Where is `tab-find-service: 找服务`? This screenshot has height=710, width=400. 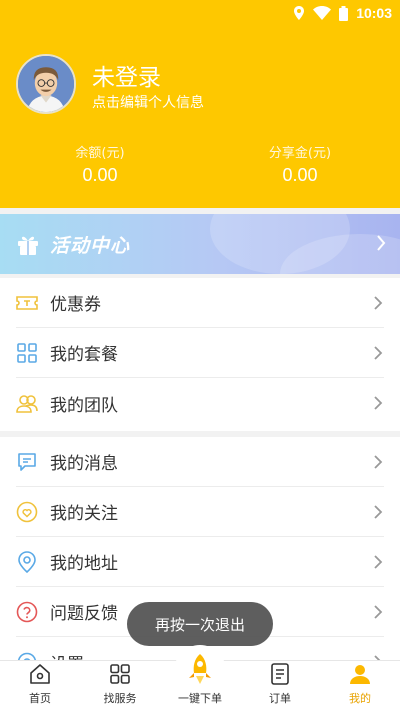
tab-find-service: 找服务 is located at coordinates (120, 685).